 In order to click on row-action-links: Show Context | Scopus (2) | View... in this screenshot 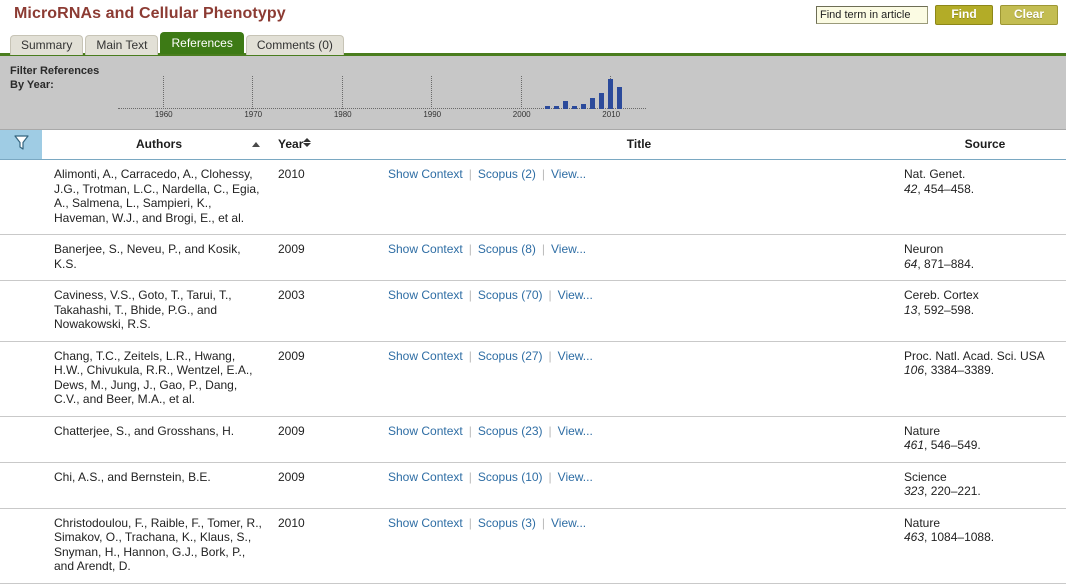, I will do `click(639, 174)`.